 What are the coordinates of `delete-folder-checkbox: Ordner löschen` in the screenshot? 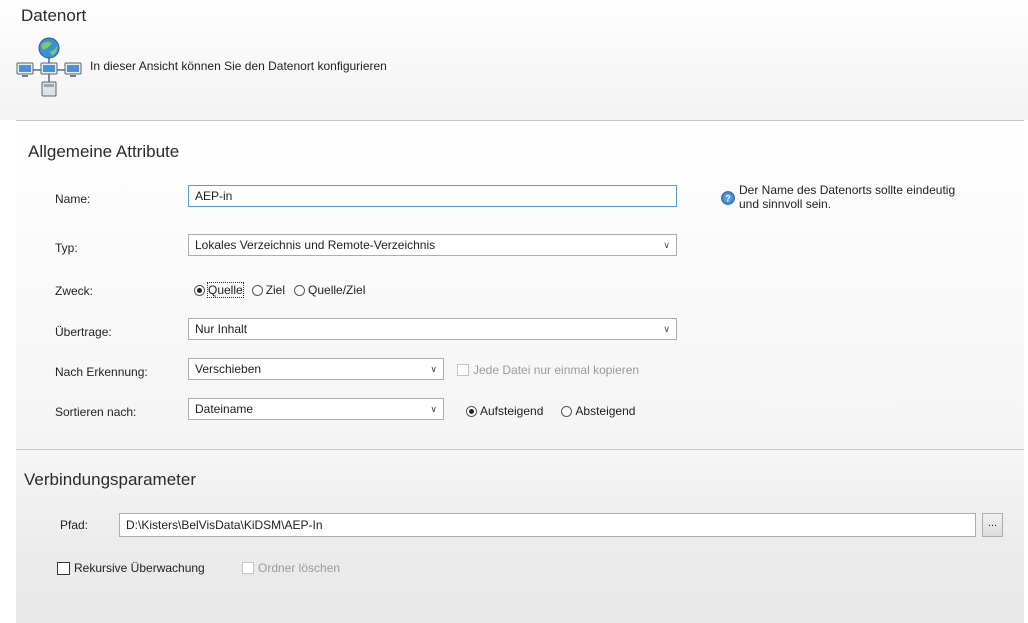 It's located at (291, 568).